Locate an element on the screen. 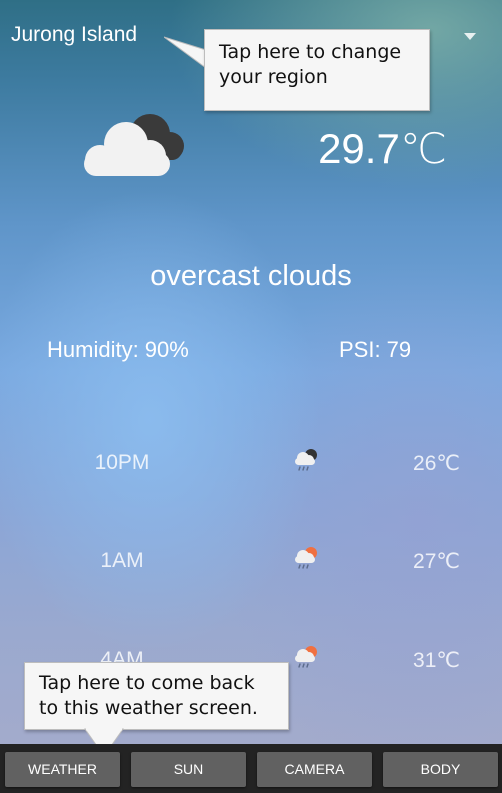  nav-sun-button: SUN is located at coordinates (188, 769).